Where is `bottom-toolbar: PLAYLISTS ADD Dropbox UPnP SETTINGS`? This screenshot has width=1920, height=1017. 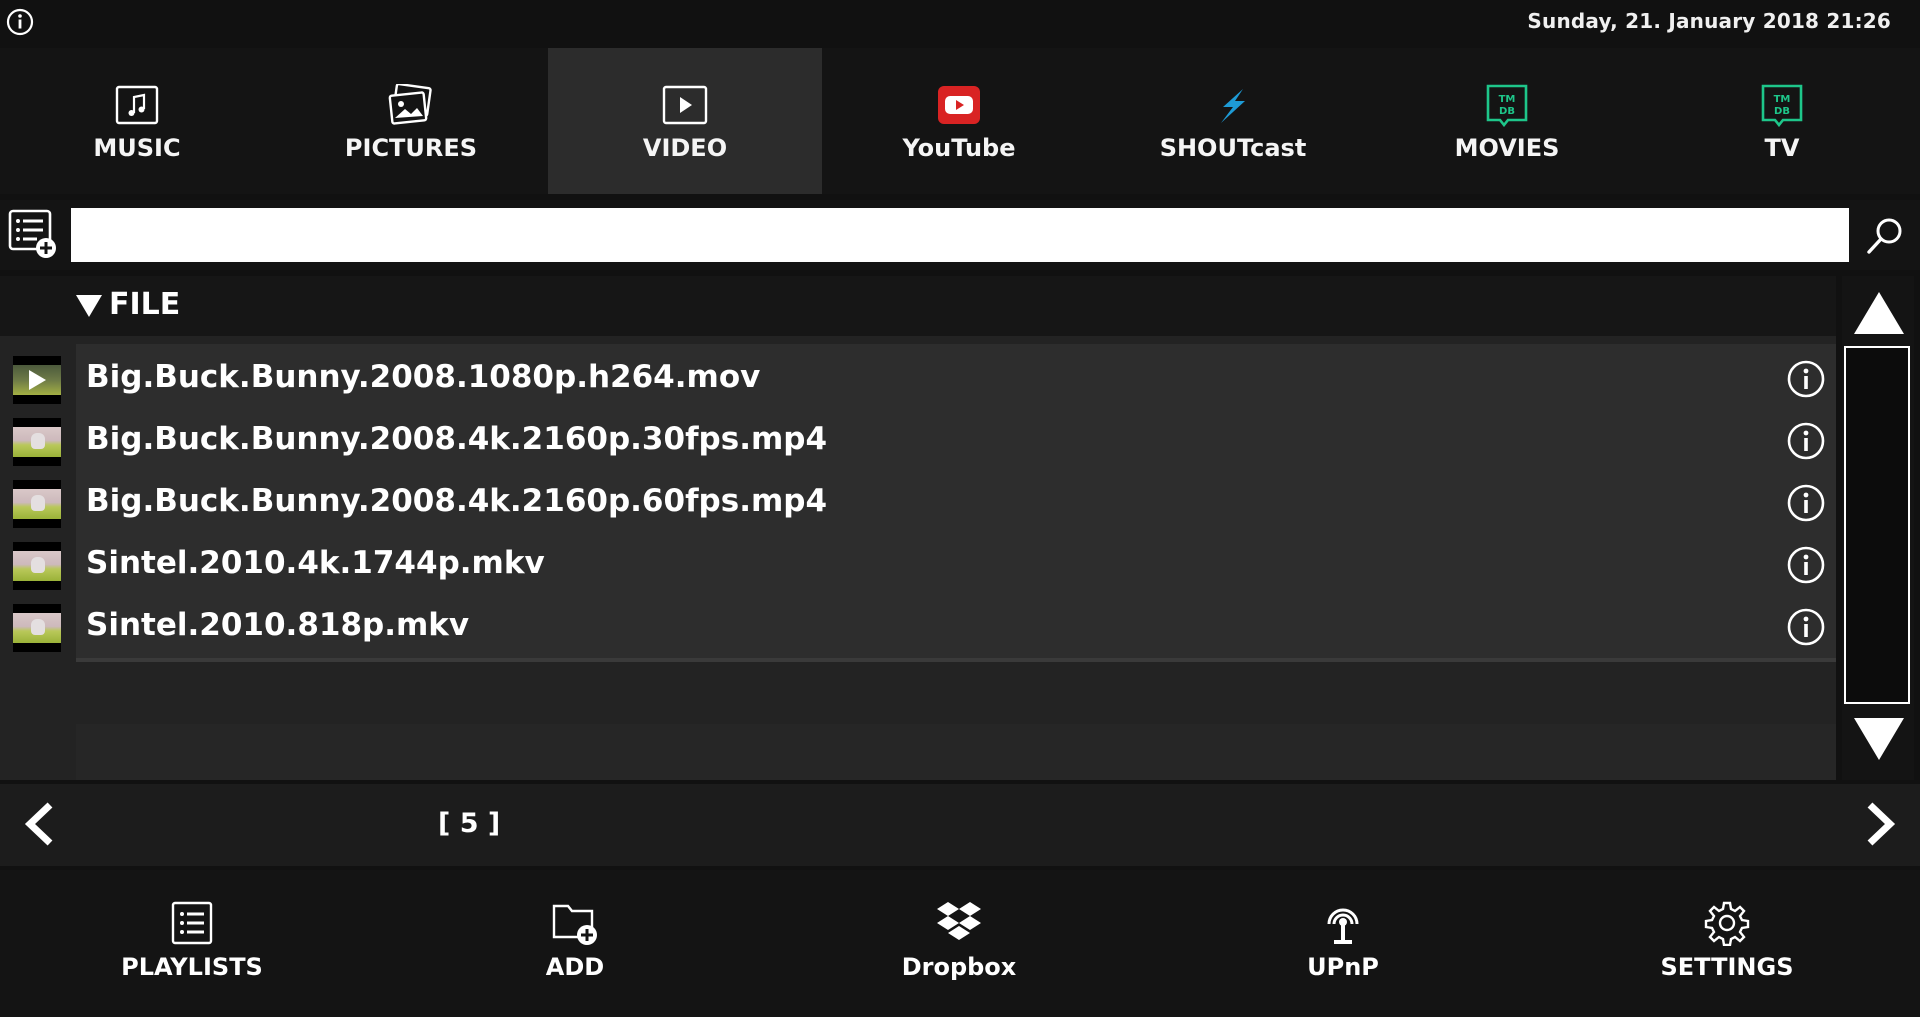 bottom-toolbar: PLAYLISTS ADD Dropbox UPnP SETTINGS is located at coordinates (960, 943).